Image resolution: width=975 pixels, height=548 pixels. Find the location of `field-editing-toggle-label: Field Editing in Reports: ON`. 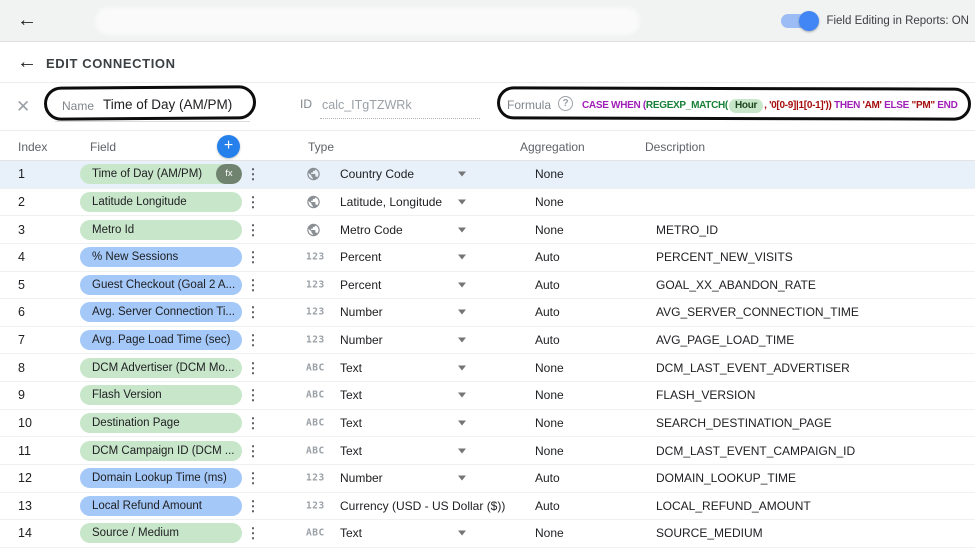

field-editing-toggle-label: Field Editing in Reports: ON is located at coordinates (897, 21).